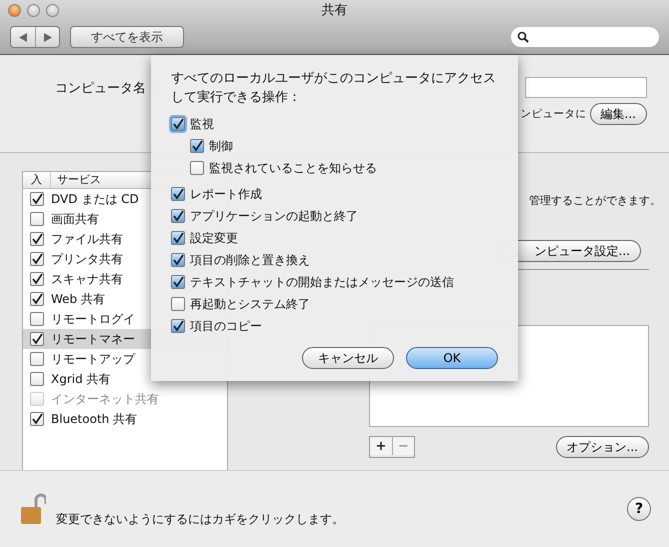 This screenshot has width=669, height=547. Describe the element at coordinates (335, 10) in the screenshot. I see `window-title: 共有` at that location.